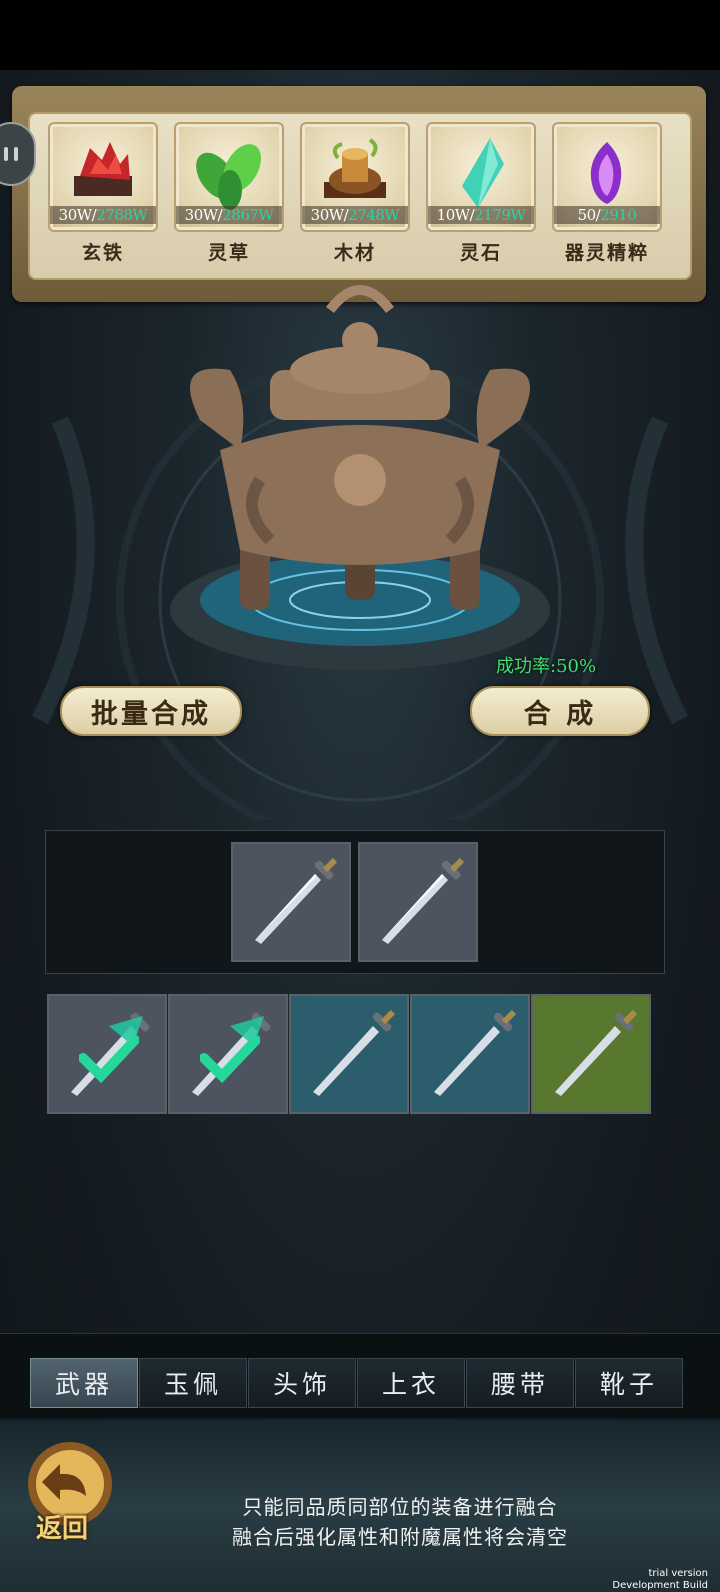  What do you see at coordinates (481, 215) in the screenshot?
I see `resource-count: 10W/2179W` at bounding box center [481, 215].